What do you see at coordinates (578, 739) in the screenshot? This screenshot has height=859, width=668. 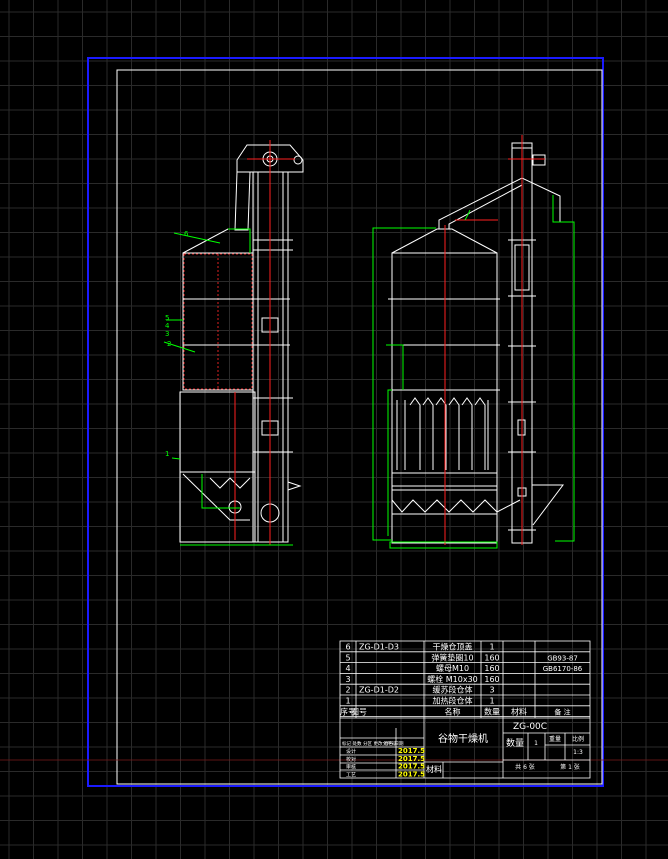 I see `scale-label: 比例` at bounding box center [578, 739].